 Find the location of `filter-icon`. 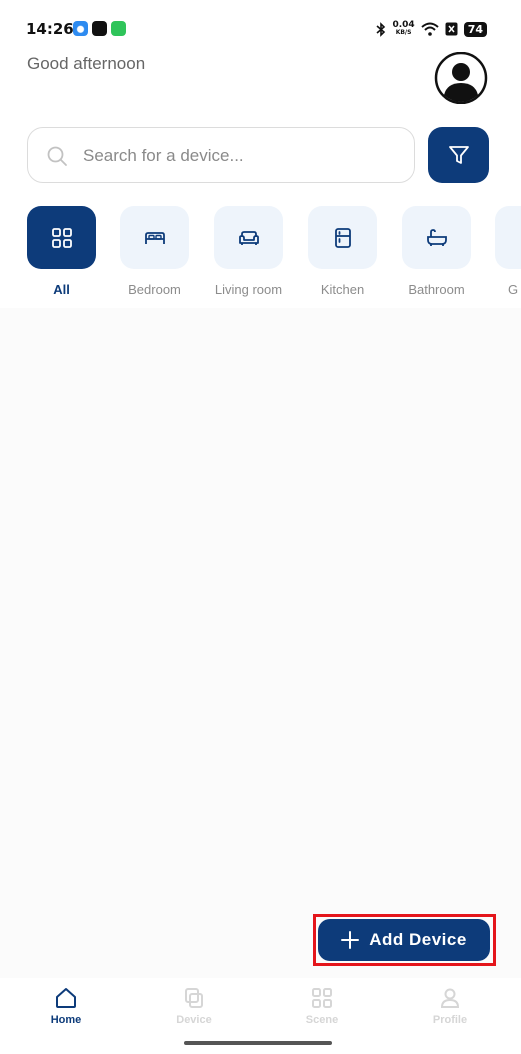

filter-icon is located at coordinates (458, 155).